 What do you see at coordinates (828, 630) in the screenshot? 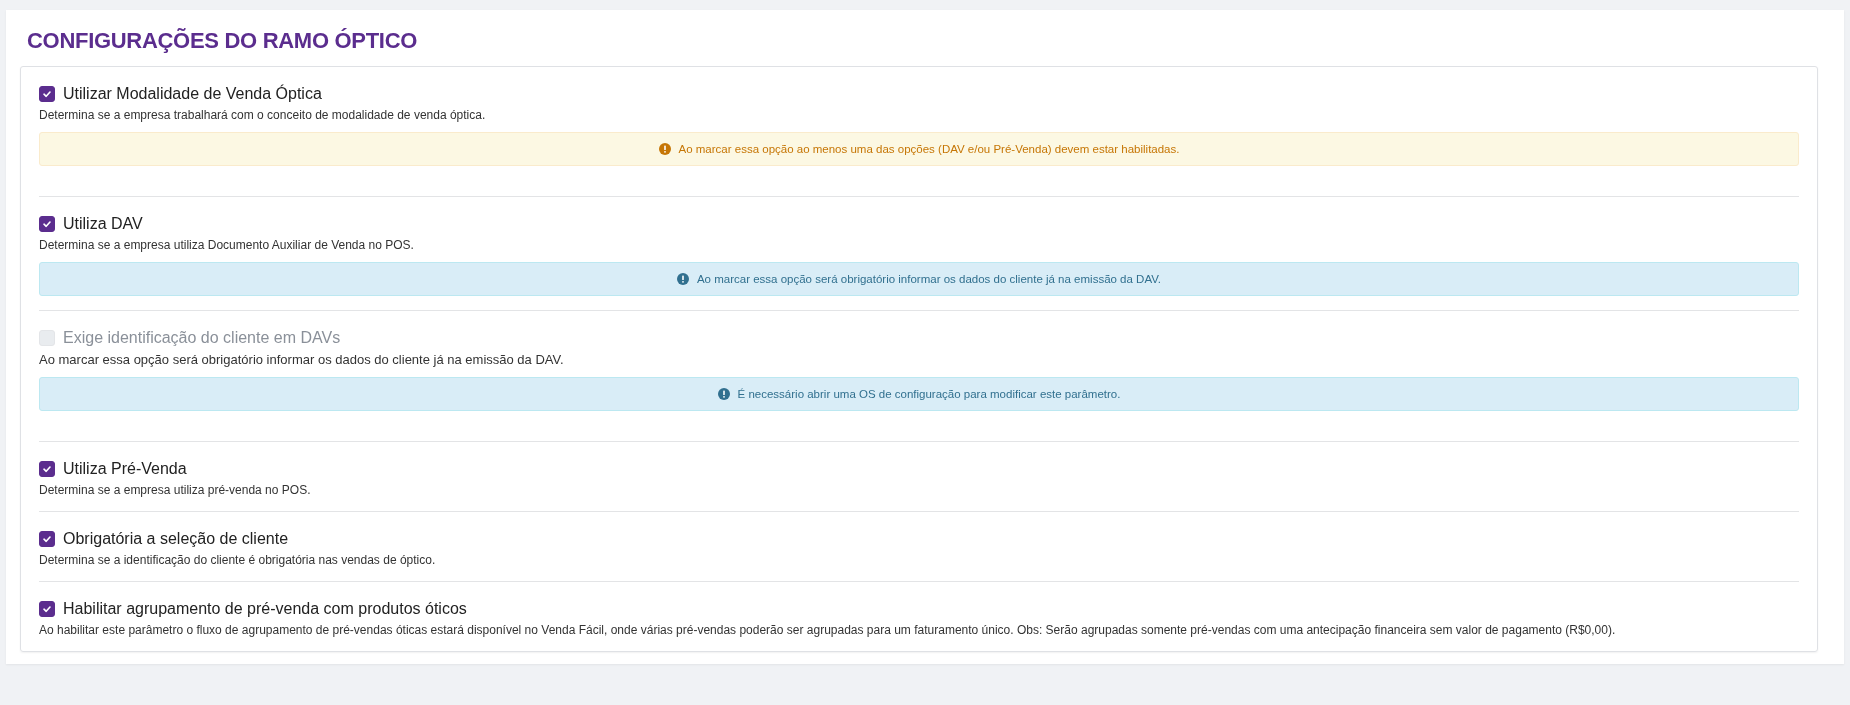
I see `setting-description: Ao habilitar este parâmetro o fluxo de agrupamento de pré-vendas óticas estará disponível no Venda Fácil, onde várias pré-vendas poderão ser agrupadas para um faturamento único. Obs: Serão agrupadas somente pré-vendas com uma antecipação financeira sem valor de pagamento (R$0,00).` at bounding box center [828, 630].